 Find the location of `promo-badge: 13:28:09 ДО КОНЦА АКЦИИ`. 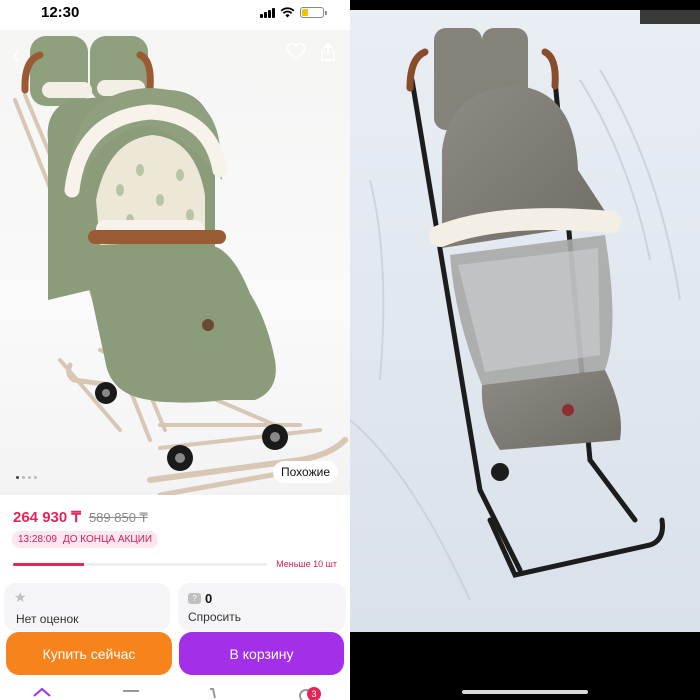

promo-badge: 13:28:09 ДО КОНЦА АКЦИИ is located at coordinates (85, 539).